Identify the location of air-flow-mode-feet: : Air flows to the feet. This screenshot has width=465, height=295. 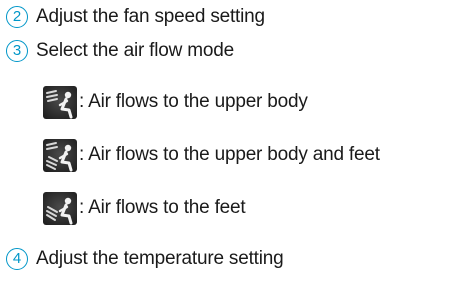
(144, 208).